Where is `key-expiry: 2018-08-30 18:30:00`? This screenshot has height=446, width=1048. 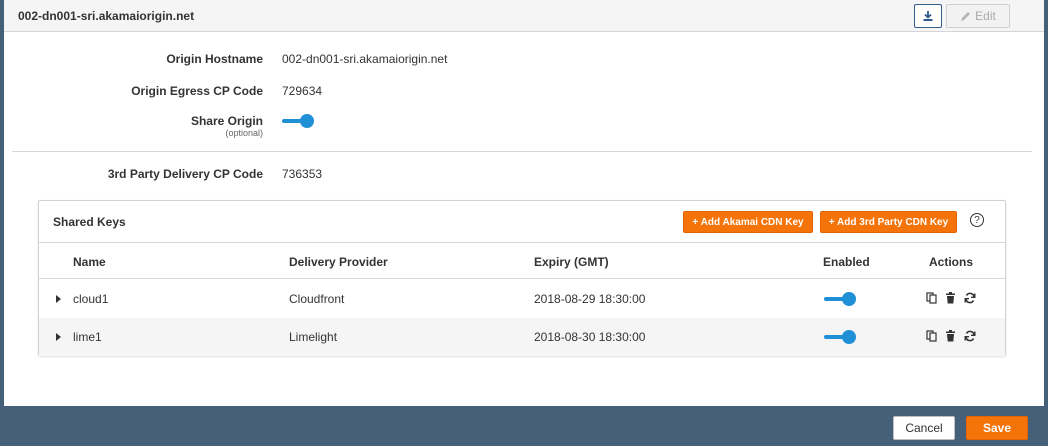
key-expiry: 2018-08-30 18:30:00 is located at coordinates (590, 337).